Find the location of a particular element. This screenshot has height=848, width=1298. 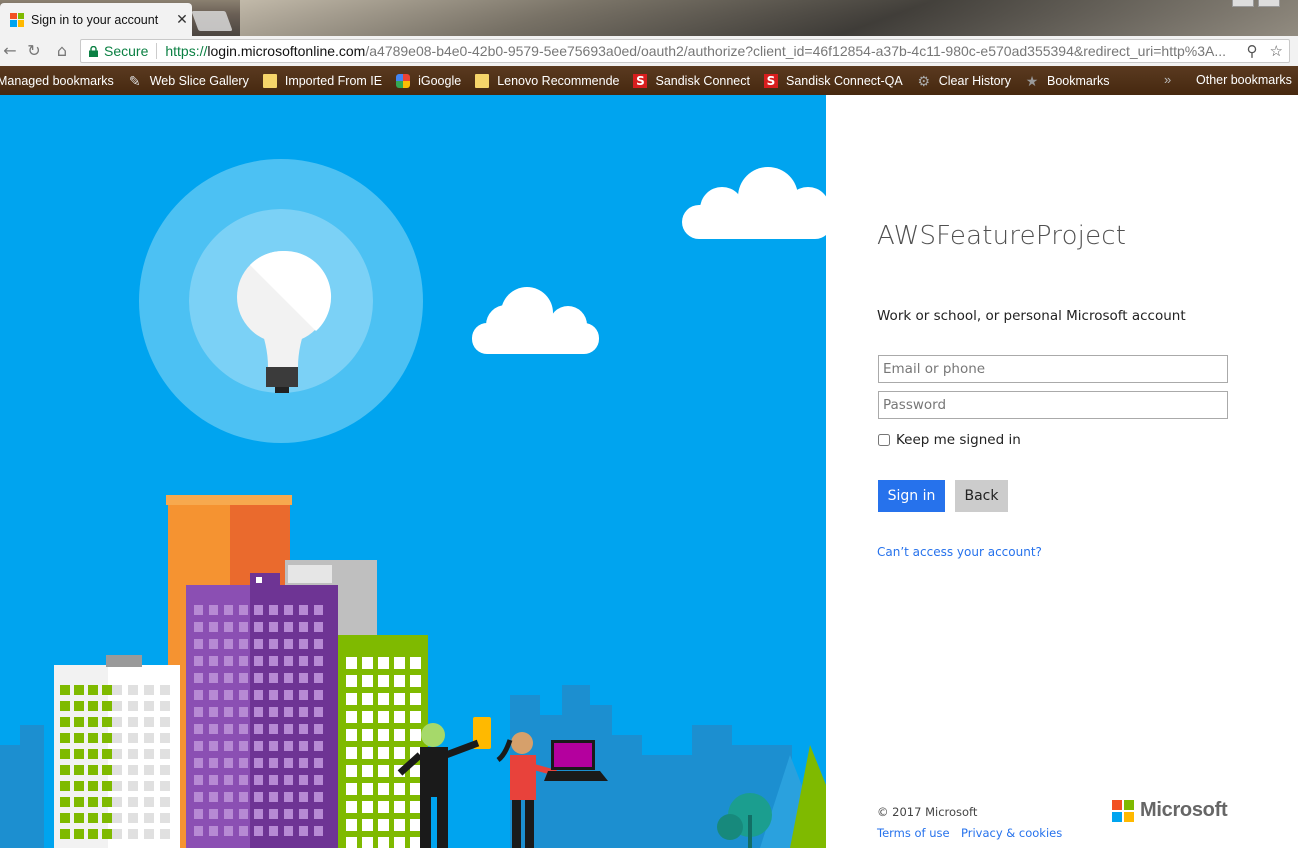

bookmark-lenovo: Lenovo Recommende is located at coordinates (547, 80).